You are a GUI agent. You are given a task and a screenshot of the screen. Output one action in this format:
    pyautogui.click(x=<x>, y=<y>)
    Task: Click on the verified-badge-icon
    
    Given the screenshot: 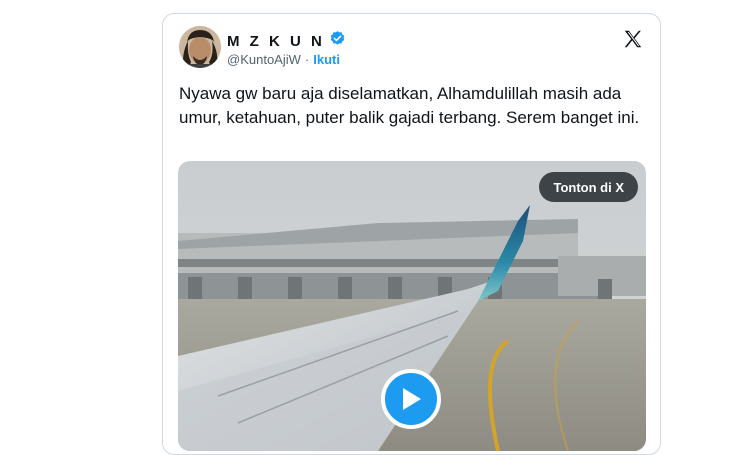 What is the action you would take?
    pyautogui.click(x=337, y=41)
    